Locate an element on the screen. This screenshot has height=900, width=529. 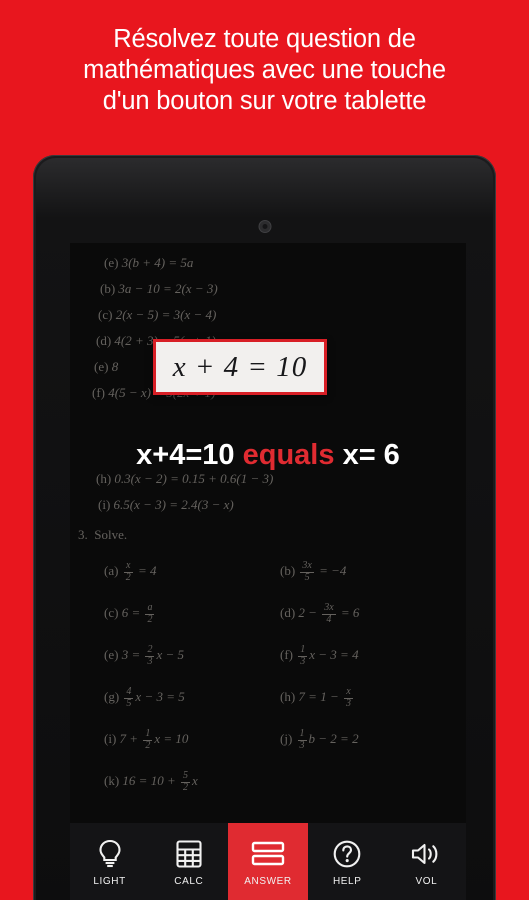
worksheet-line-text: 0.3(x − 2) = 0.15 + 0.6(1 − 3) is located at coordinates (194, 478).